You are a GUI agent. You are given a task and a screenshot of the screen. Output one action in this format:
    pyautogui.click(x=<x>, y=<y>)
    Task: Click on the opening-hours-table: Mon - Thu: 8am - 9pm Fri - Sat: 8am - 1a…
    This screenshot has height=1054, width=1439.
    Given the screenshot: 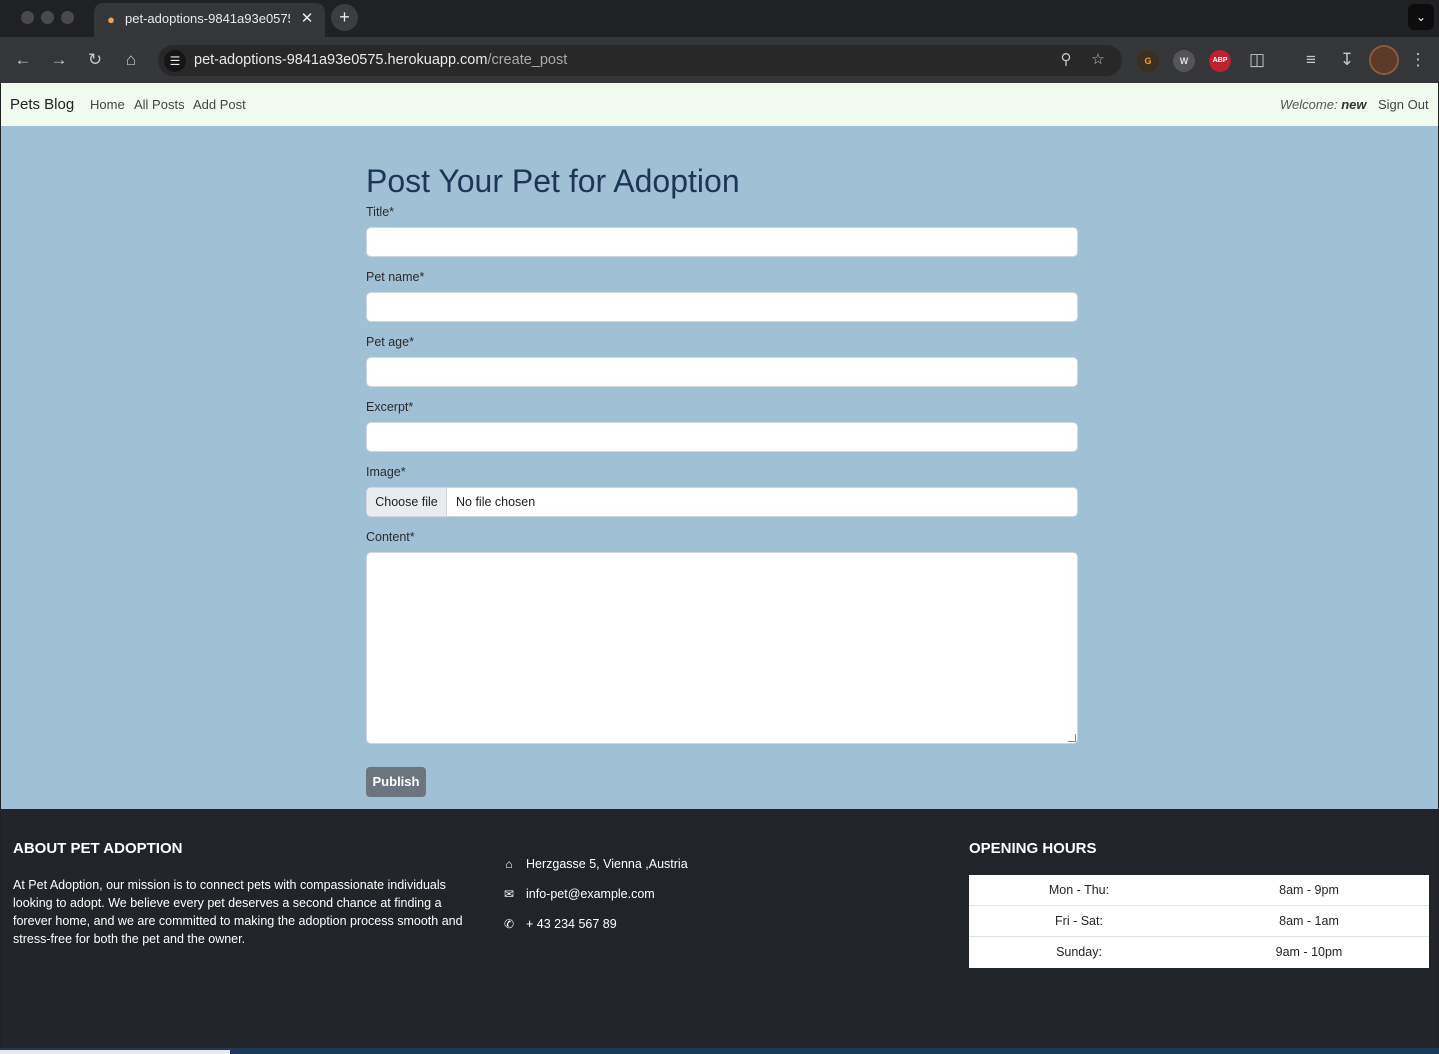 What is the action you would take?
    pyautogui.click(x=1199, y=921)
    